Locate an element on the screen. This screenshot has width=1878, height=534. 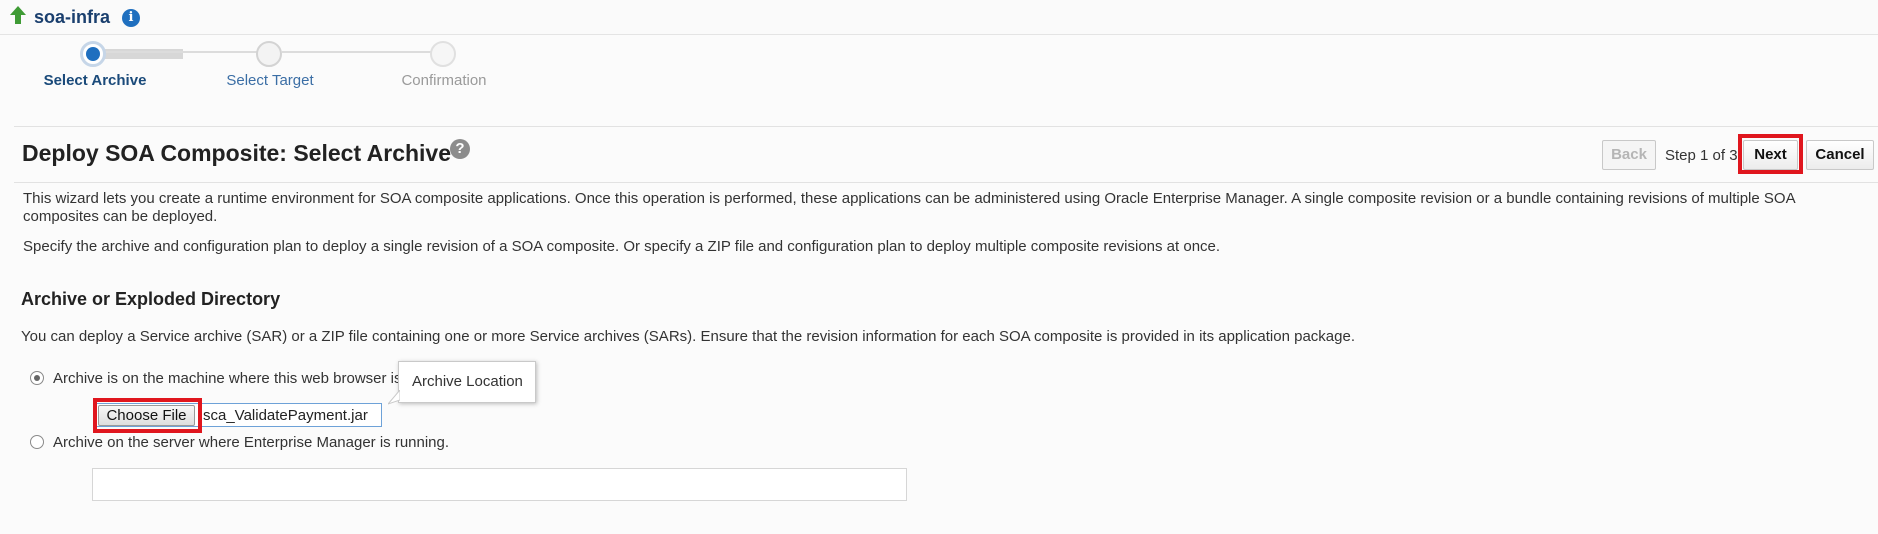
train-stop-select-target is located at coordinates (269, 54).